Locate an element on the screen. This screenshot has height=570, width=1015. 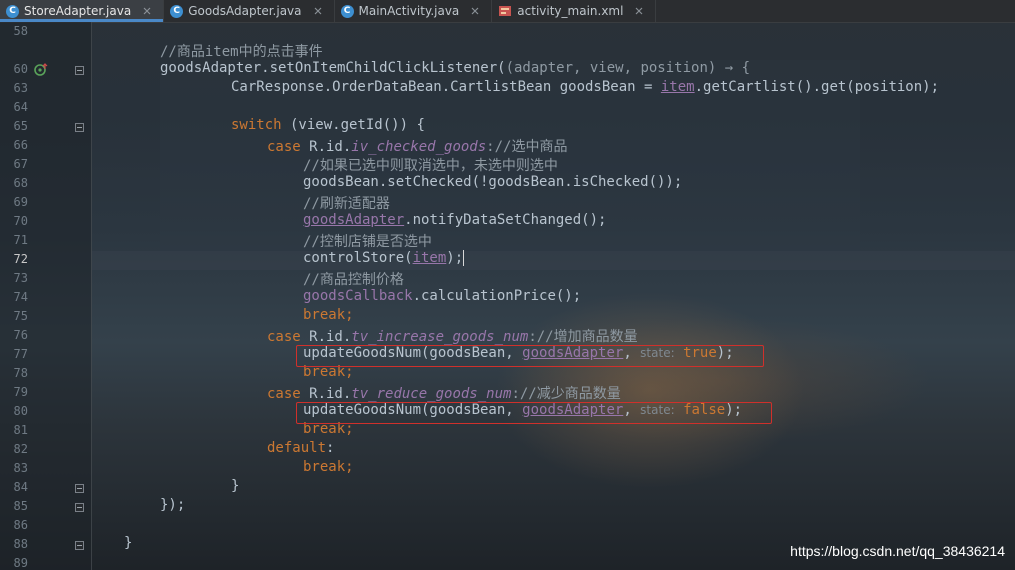
line-number: 82 is located at coordinates (20, 449).